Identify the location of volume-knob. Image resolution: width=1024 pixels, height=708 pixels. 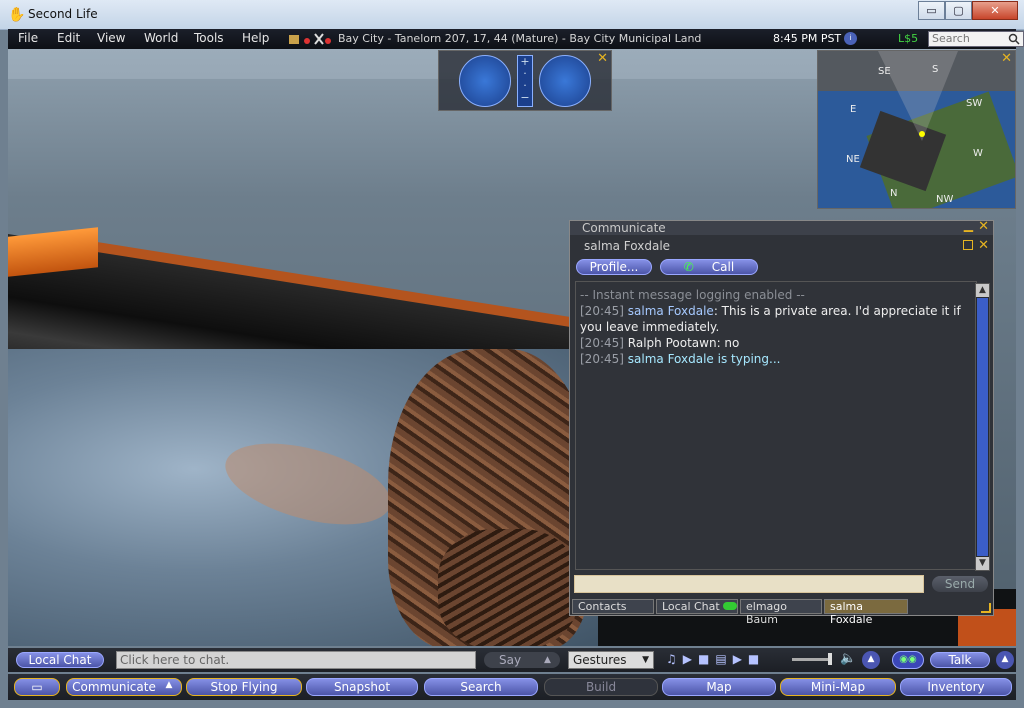
(830, 659).